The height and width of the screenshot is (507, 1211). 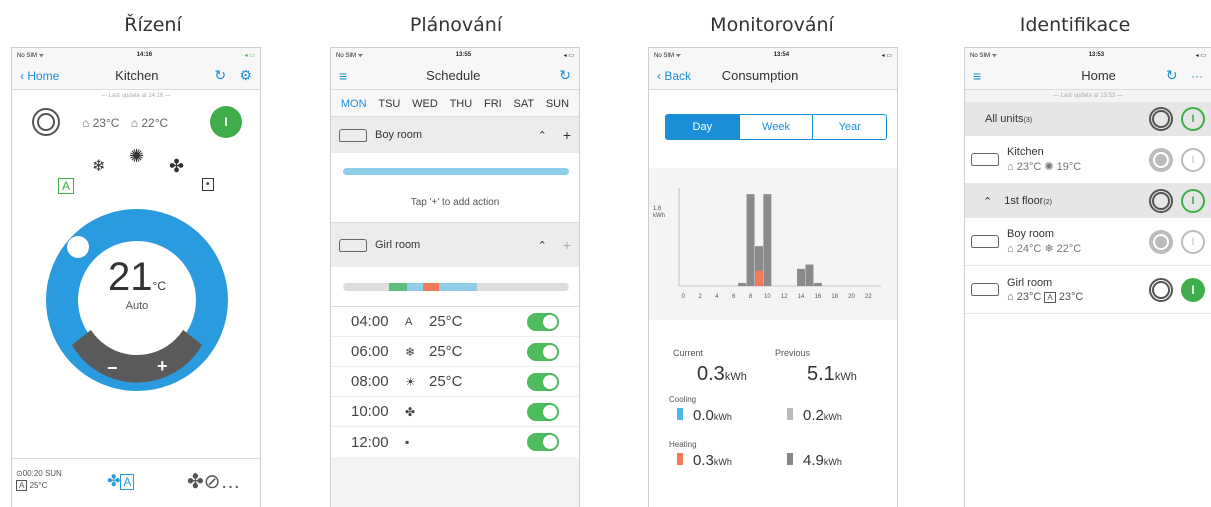 I want to click on row-boy-room: Boy room ⌂ 24°C ❄ 22°C I, so click(x=1088, y=242).